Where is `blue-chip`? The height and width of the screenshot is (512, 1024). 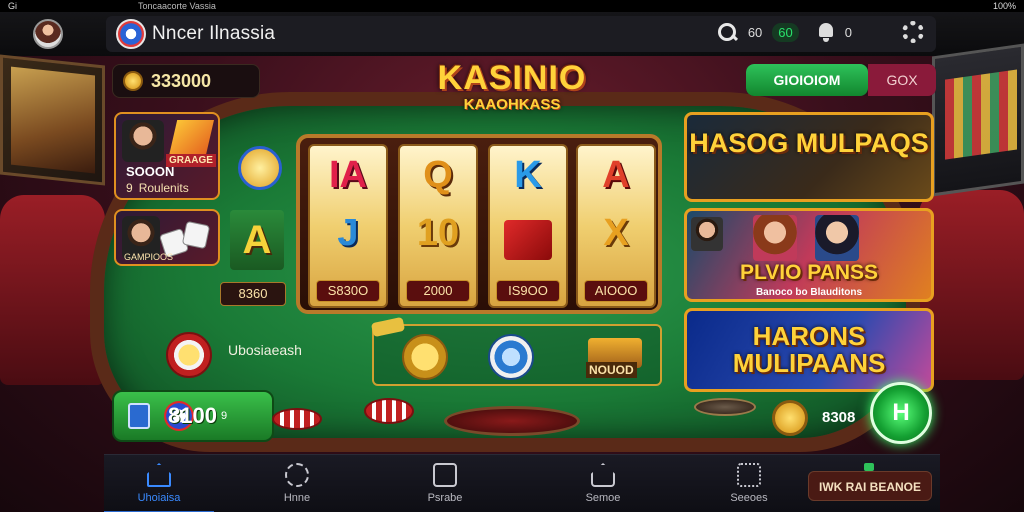
blue-chip is located at coordinates (511, 357).